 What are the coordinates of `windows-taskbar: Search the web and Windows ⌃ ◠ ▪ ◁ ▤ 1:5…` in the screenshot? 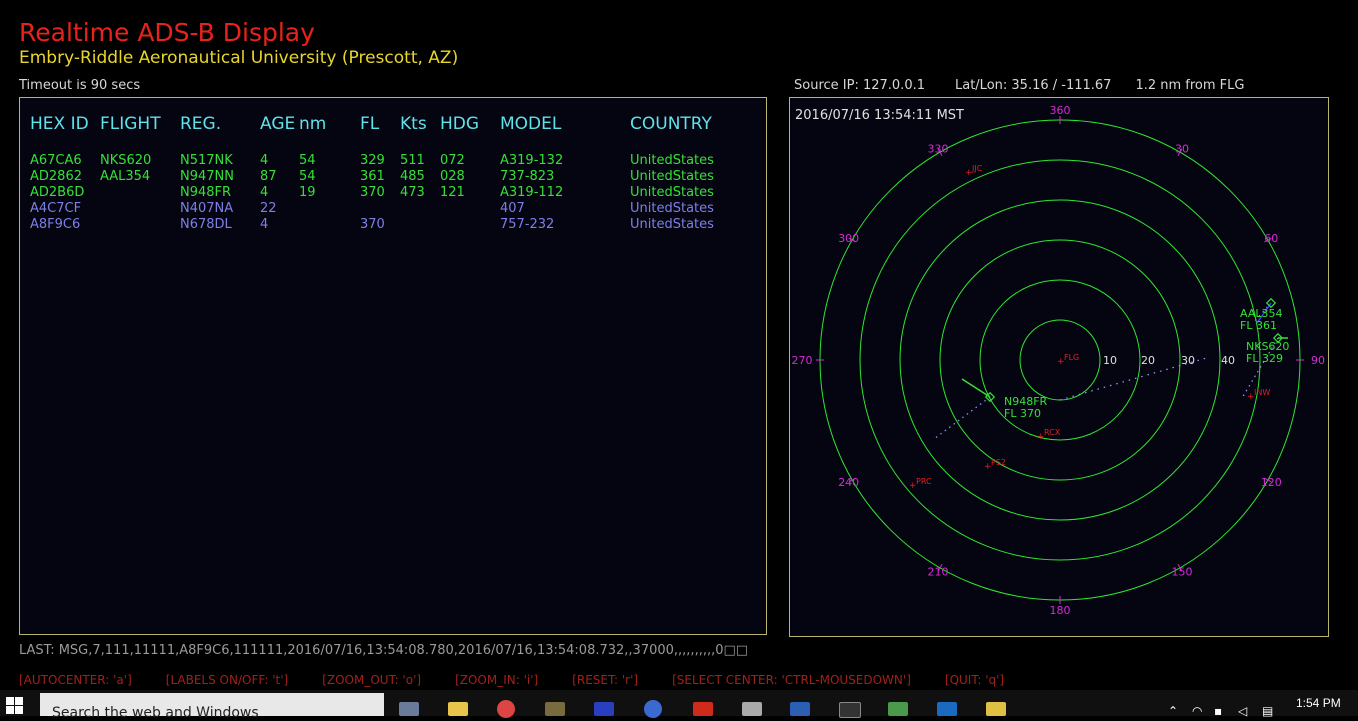 It's located at (679, 705).